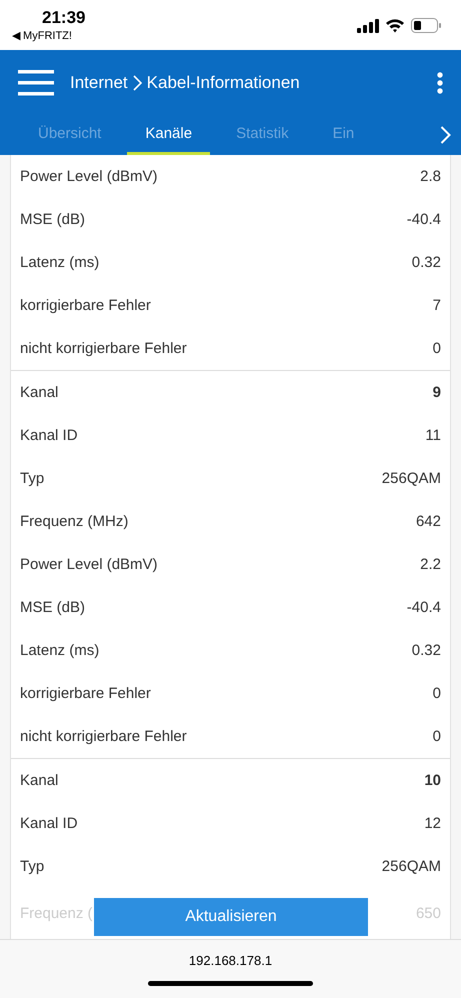 The width and height of the screenshot is (461, 998). Describe the element at coordinates (428, 521) in the screenshot. I see `field-value: 642` at that location.